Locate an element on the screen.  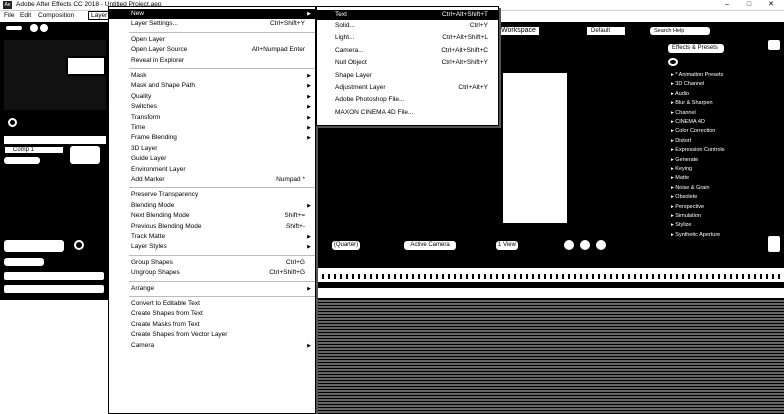
layer-menu-item-reveal-in-explorer: Reveal in Explorer is located at coordinates (212, 61).